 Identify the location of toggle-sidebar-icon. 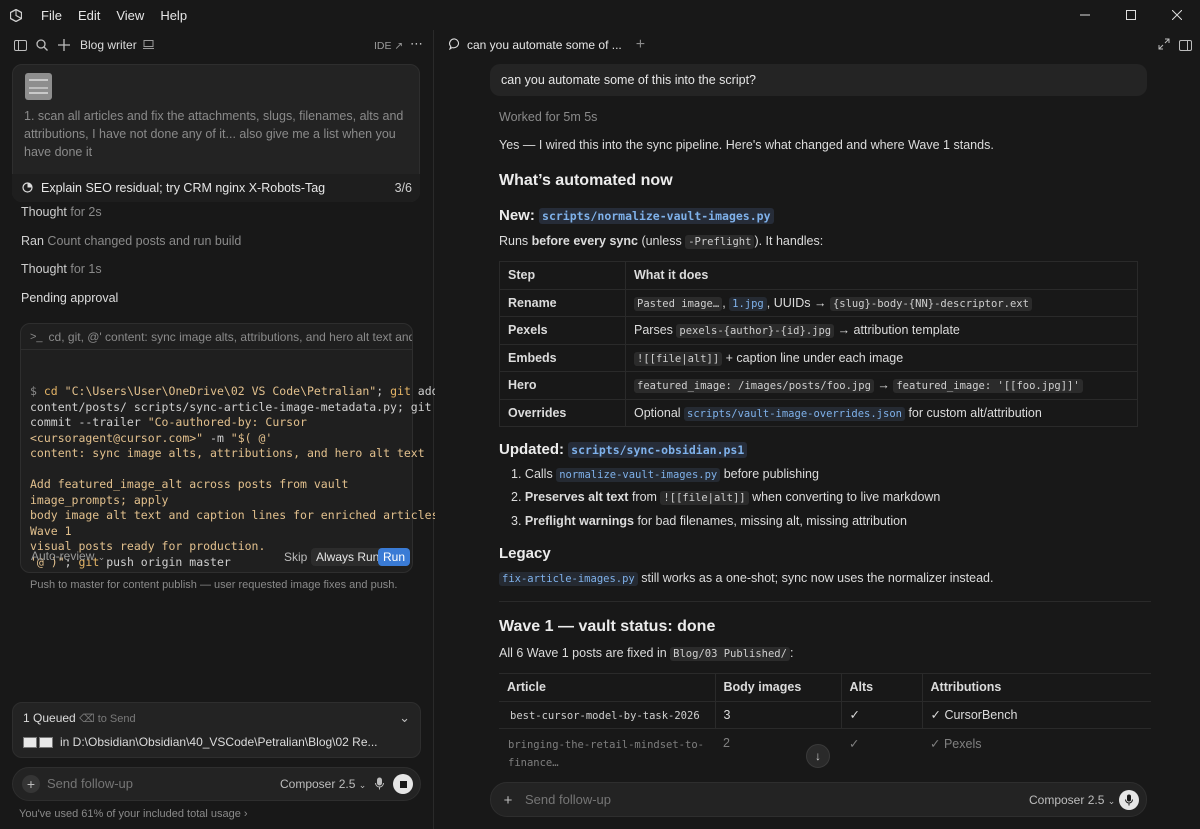
(20, 45).